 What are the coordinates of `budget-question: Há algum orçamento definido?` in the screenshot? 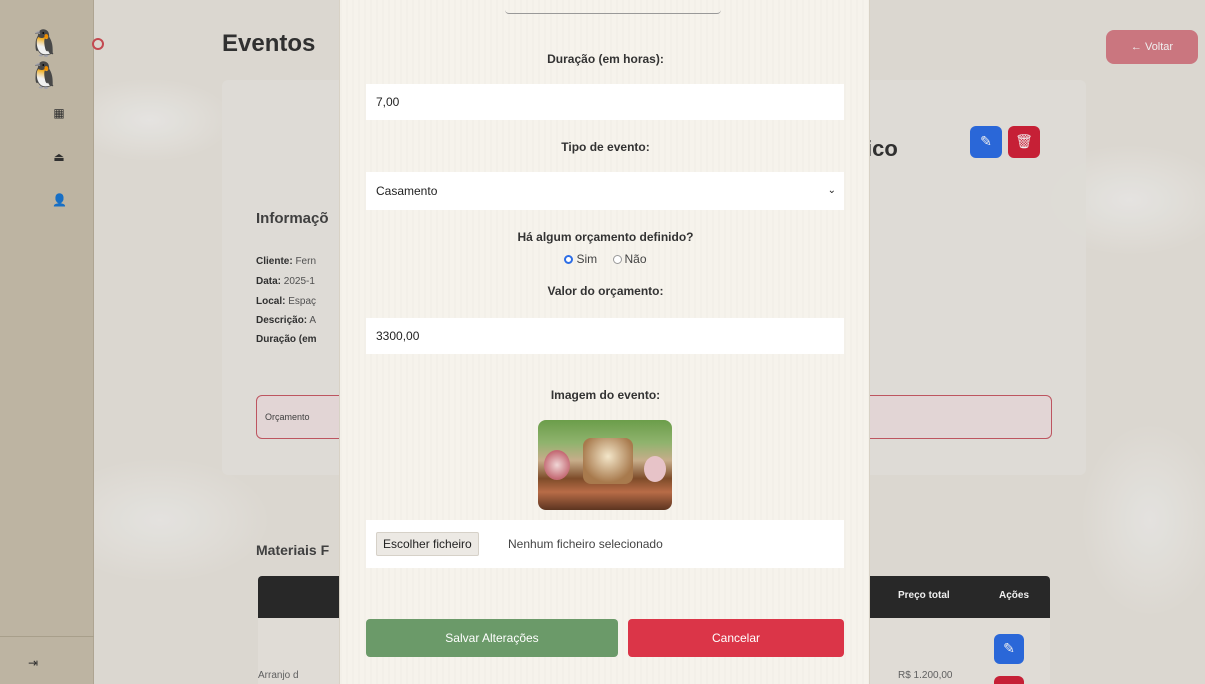 It's located at (605, 237).